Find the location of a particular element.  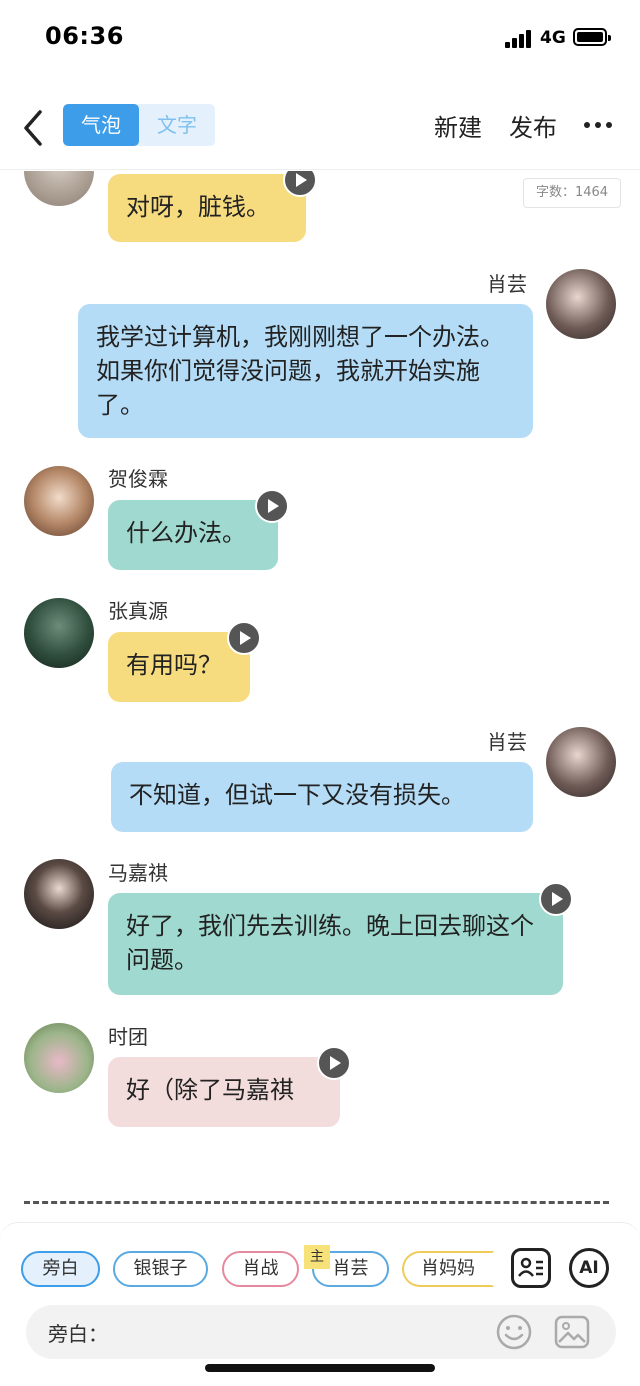

character-chip: 银银子 is located at coordinates (160, 1269).